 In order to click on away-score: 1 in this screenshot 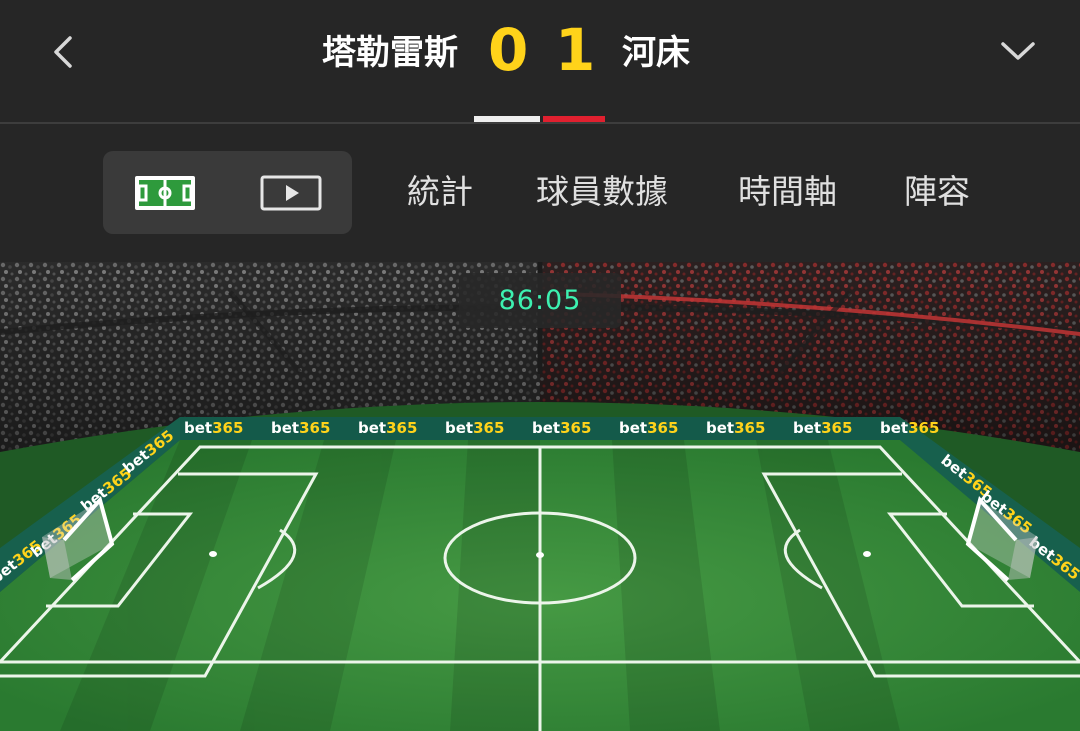, I will do `click(575, 50)`.